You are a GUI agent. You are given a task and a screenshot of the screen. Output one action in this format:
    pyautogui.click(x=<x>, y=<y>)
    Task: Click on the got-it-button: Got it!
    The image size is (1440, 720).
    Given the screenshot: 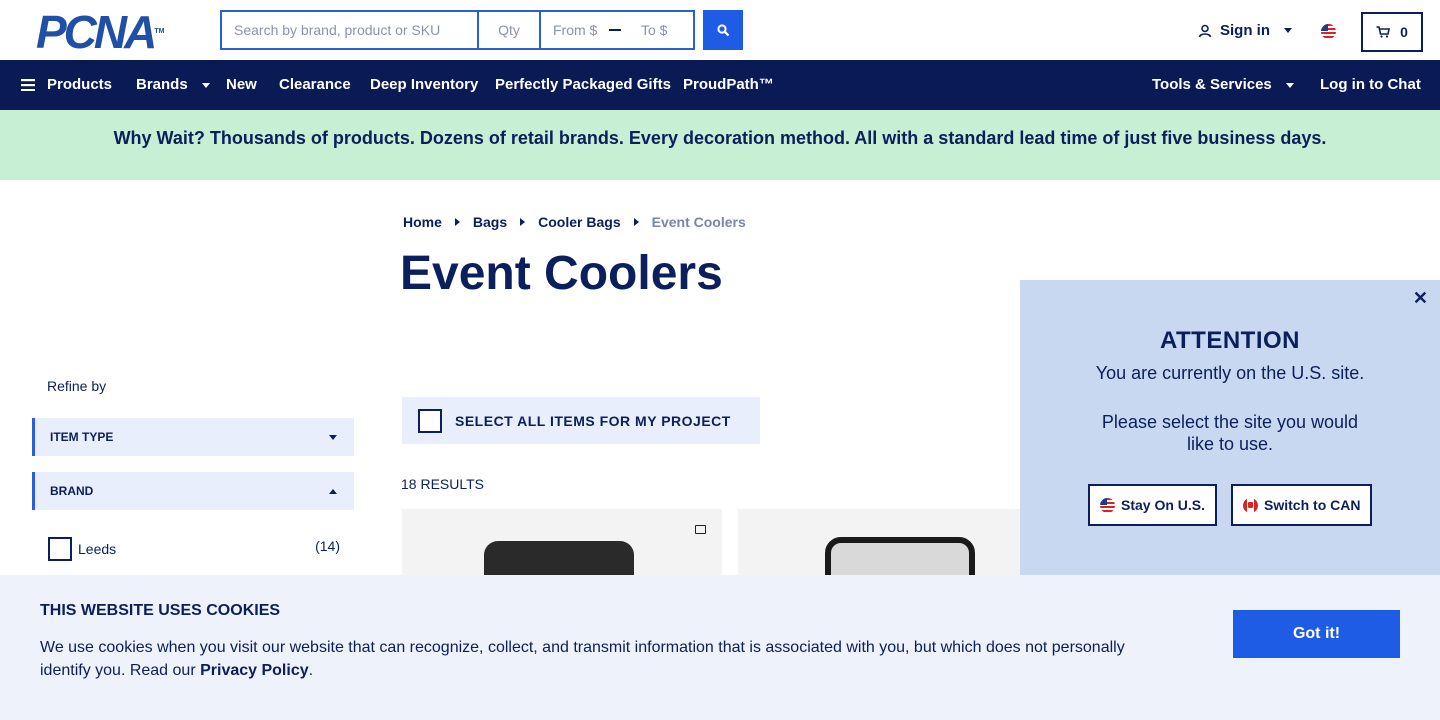 What is the action you would take?
    pyautogui.click(x=1316, y=634)
    